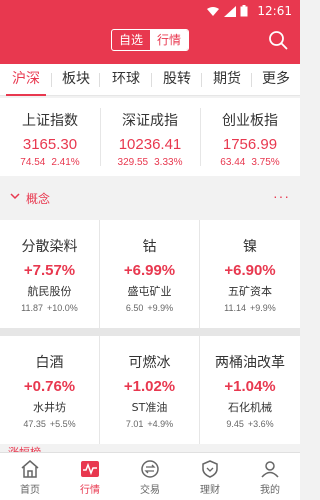 The image size is (320, 500). I want to click on battery-icon, so click(244, 11).